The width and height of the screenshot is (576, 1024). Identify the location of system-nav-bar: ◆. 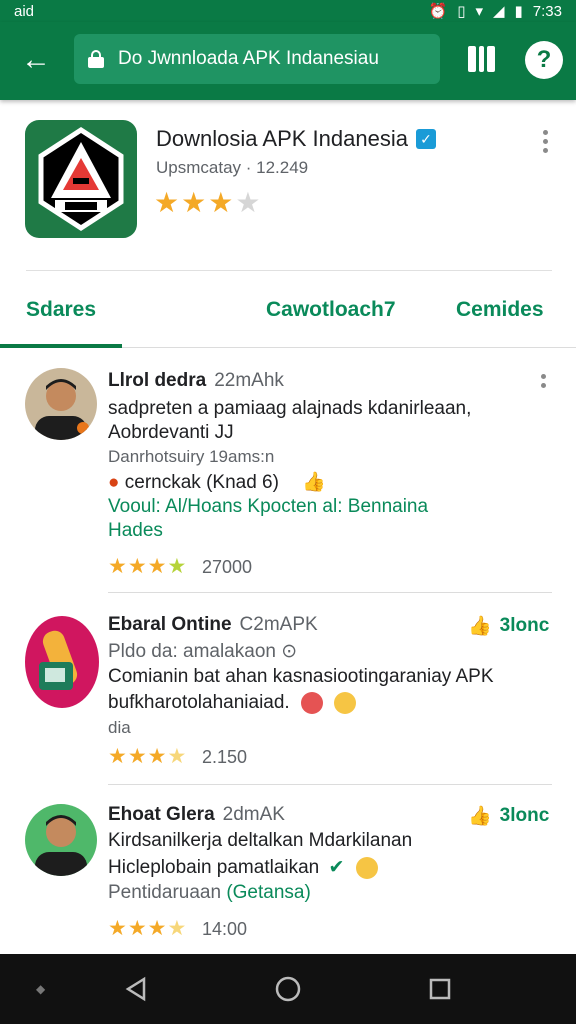
(288, 989).